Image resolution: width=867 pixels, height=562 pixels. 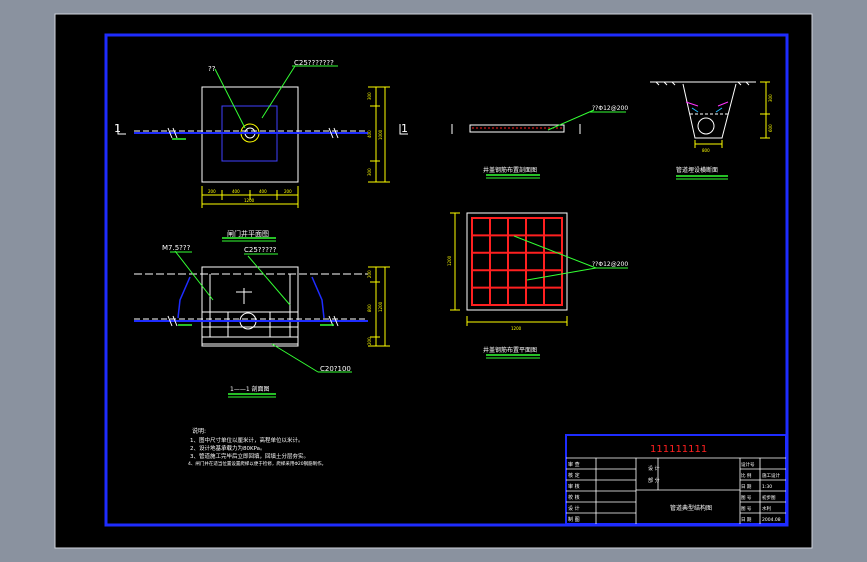 I want to click on section-dim-2: 800, so click(x=369, y=308).